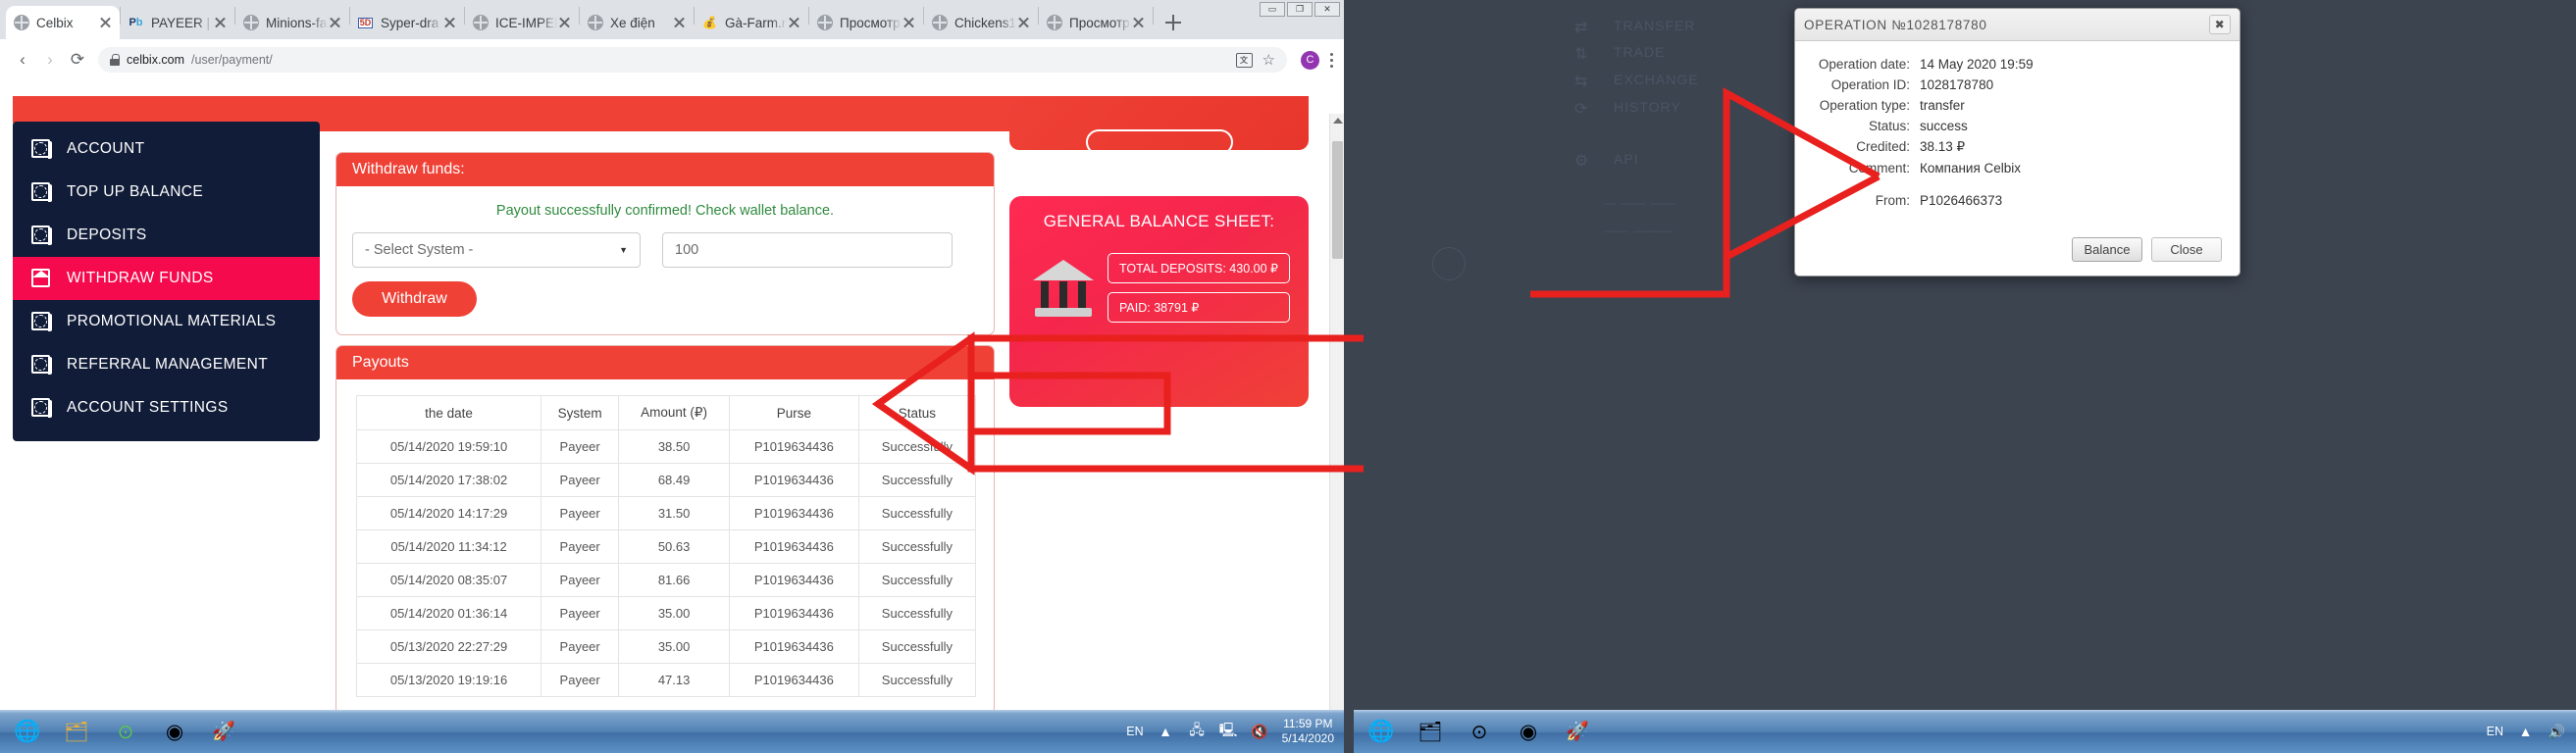  What do you see at coordinates (166, 235) in the screenshot?
I see `sidebar-item-deposits: DEPOSITS` at bounding box center [166, 235].